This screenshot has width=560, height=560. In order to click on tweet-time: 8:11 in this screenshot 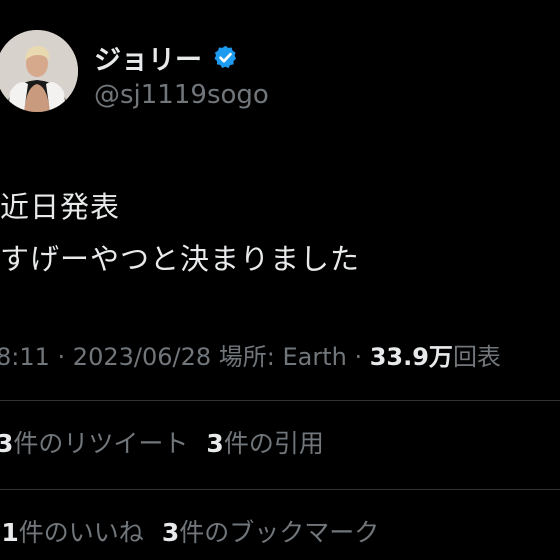, I will do `click(25, 357)`.